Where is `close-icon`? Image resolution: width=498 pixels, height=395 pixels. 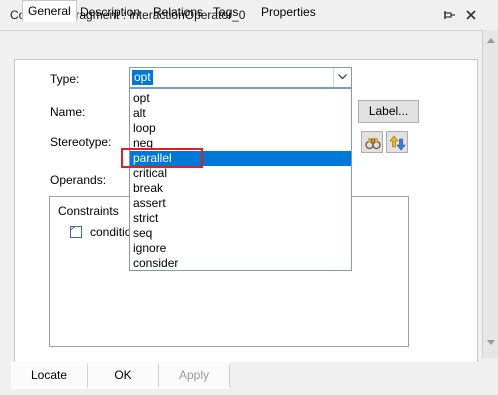
close-icon is located at coordinates (471, 15).